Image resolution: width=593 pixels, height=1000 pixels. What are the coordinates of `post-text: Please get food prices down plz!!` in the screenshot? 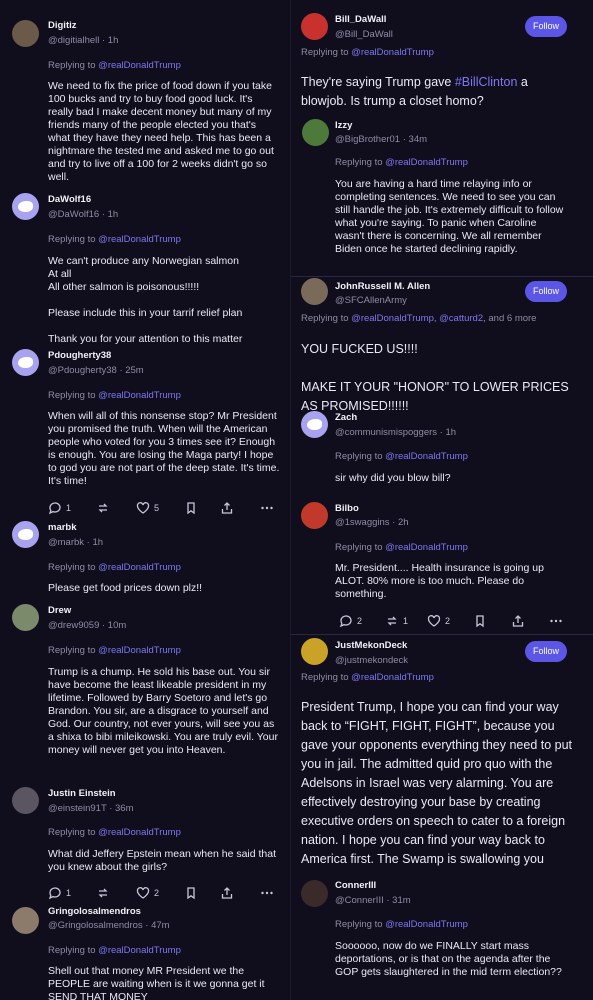 It's located at (125, 588).